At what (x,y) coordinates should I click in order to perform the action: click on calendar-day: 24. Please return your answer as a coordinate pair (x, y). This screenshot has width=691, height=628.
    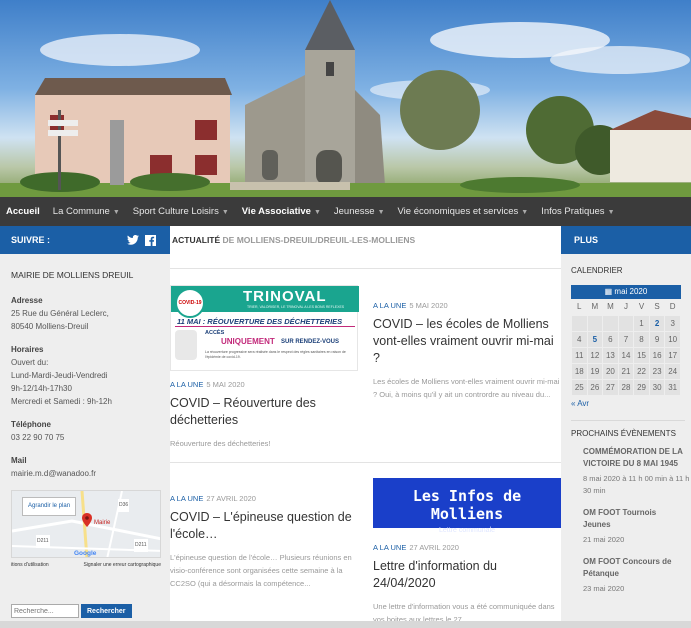
    Looking at the image, I should click on (672, 371).